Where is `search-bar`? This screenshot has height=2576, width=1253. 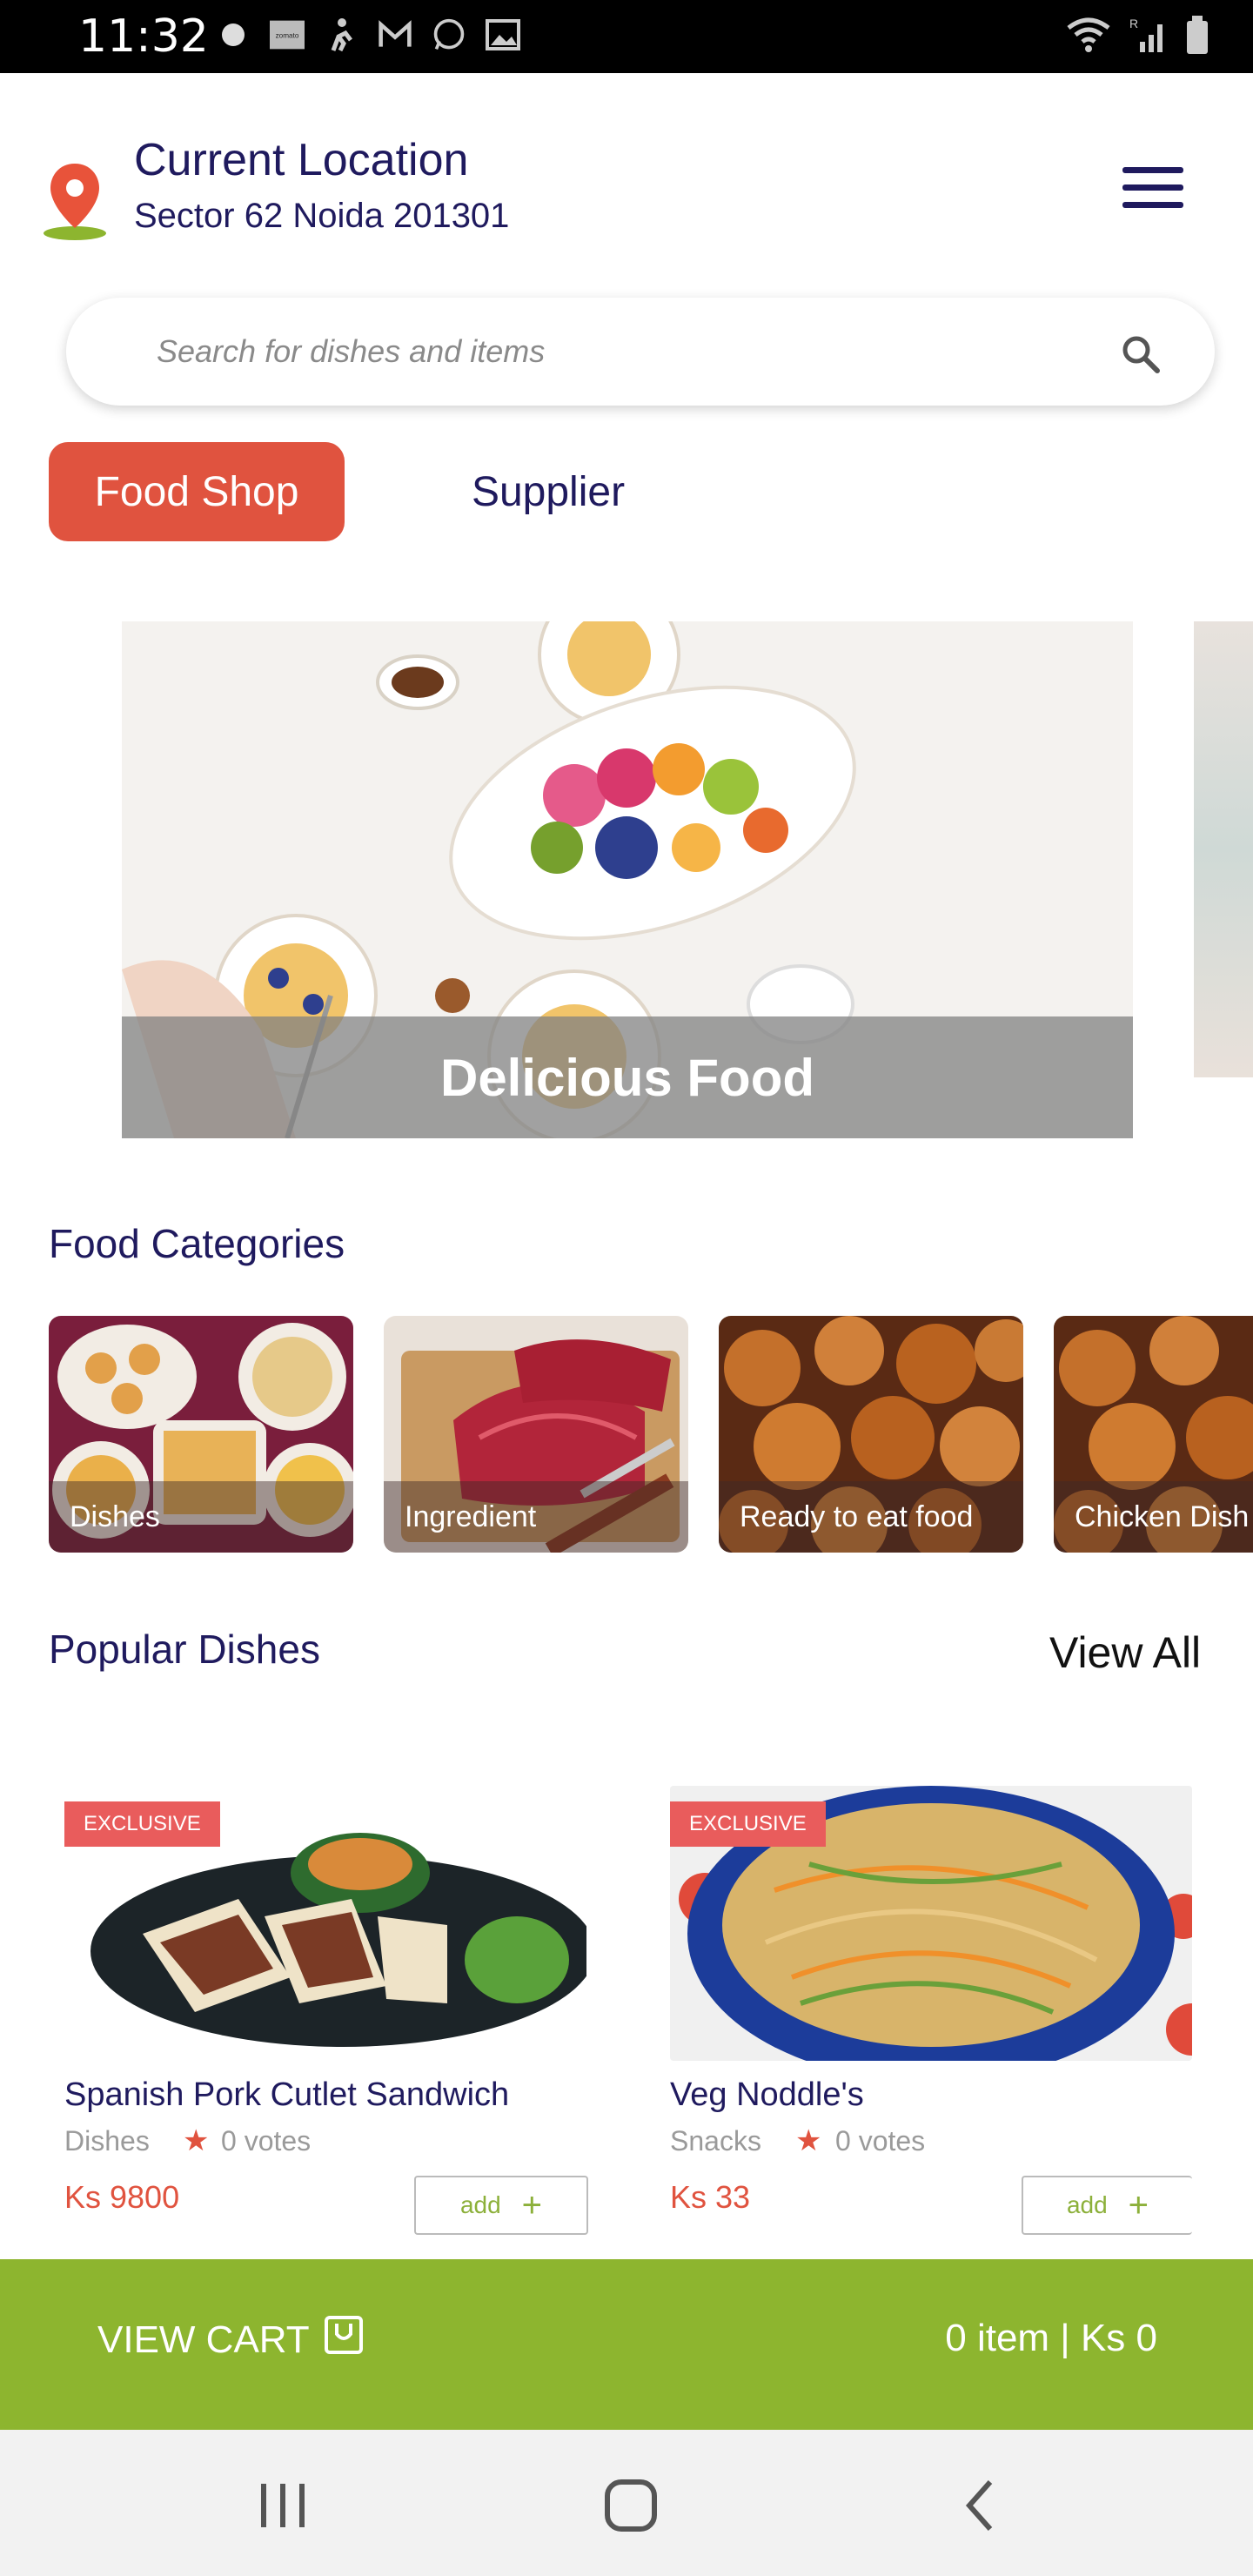 search-bar is located at coordinates (640, 352).